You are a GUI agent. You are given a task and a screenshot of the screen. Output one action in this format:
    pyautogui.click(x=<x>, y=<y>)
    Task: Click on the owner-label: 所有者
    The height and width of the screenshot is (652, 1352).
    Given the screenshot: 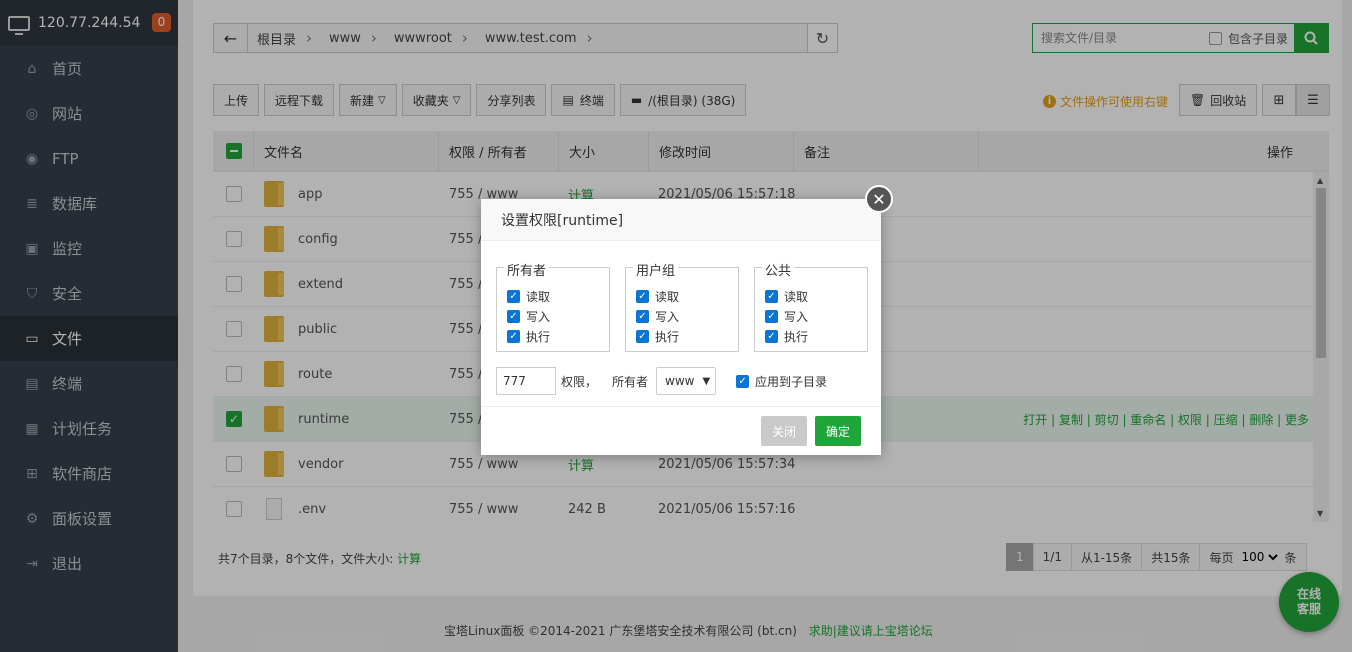 What is the action you would take?
    pyautogui.click(x=630, y=381)
    